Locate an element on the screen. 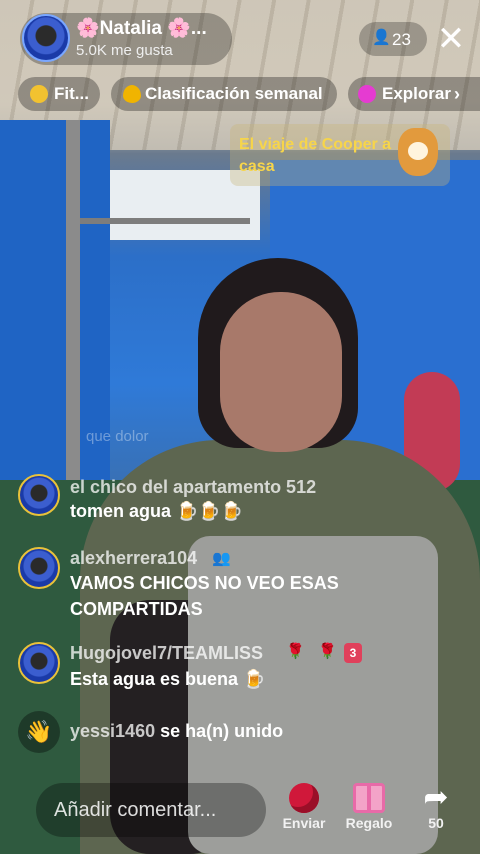  comment-username: Hugojovel7/TEAMLISS is located at coordinates (166, 653).